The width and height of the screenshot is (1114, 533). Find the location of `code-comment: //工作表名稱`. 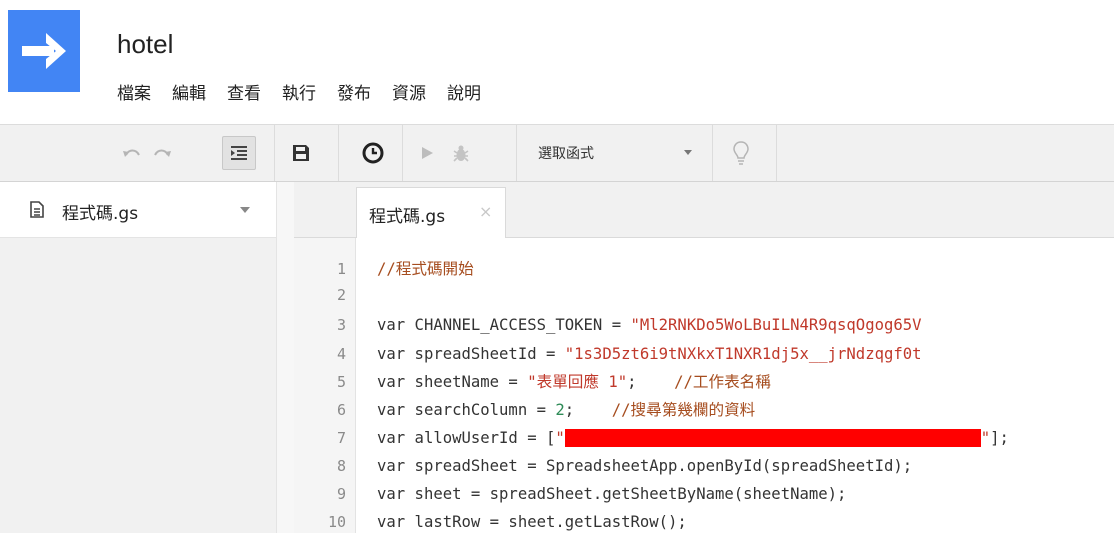

code-comment: //工作表名稱 is located at coordinates (722, 382).